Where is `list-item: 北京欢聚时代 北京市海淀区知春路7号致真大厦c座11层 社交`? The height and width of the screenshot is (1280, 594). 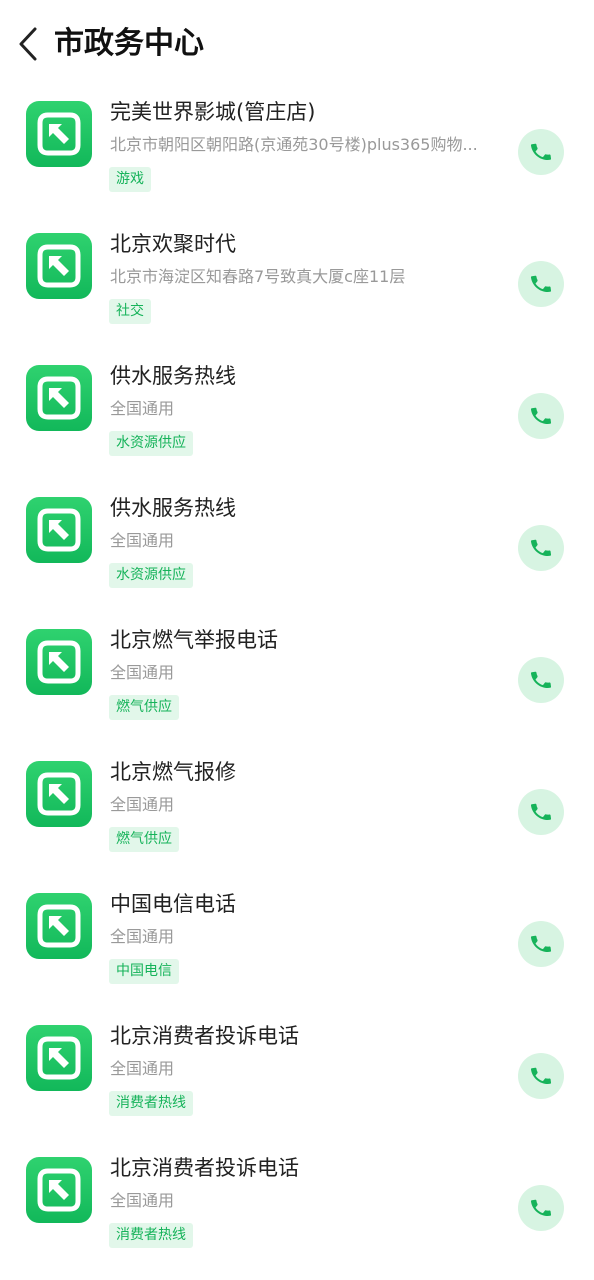 list-item: 北京欢聚时代 北京市海淀区知春路7号致真大厦c座11层 社交 is located at coordinates (297, 286).